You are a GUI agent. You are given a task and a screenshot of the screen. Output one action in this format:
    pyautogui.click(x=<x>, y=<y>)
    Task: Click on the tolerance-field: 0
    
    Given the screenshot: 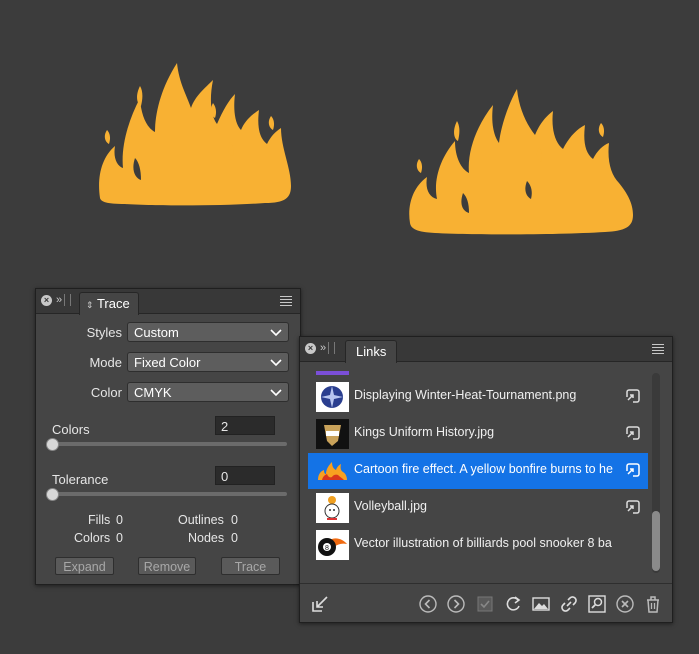 What is the action you would take?
    pyautogui.click(x=245, y=475)
    